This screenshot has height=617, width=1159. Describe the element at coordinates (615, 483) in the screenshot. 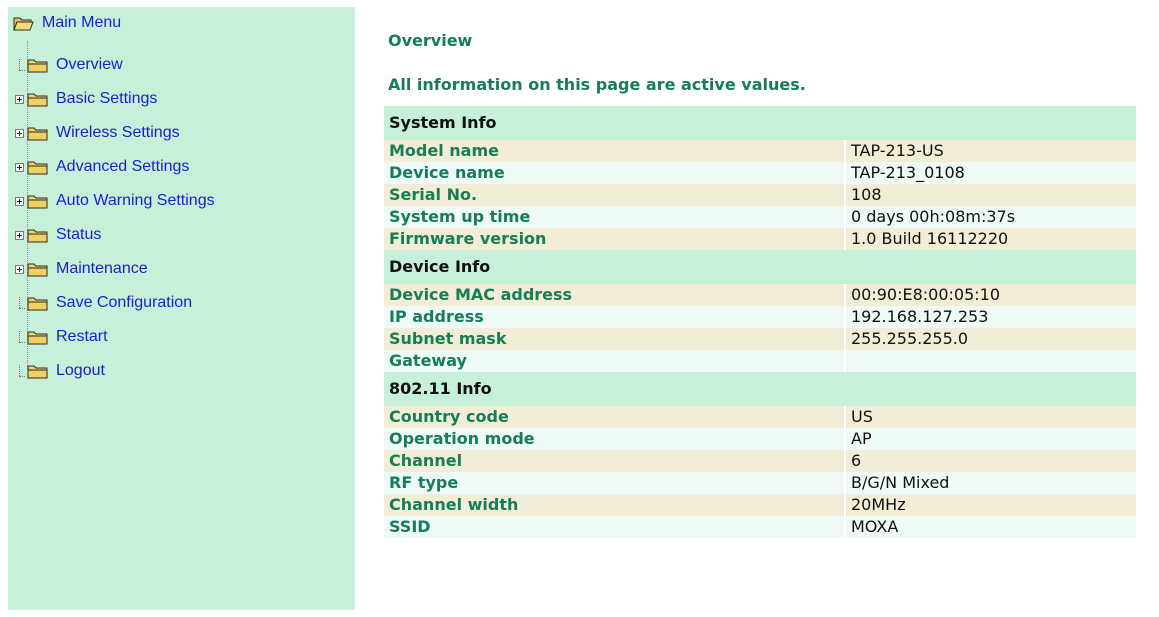

I see `info-key: RF type` at that location.